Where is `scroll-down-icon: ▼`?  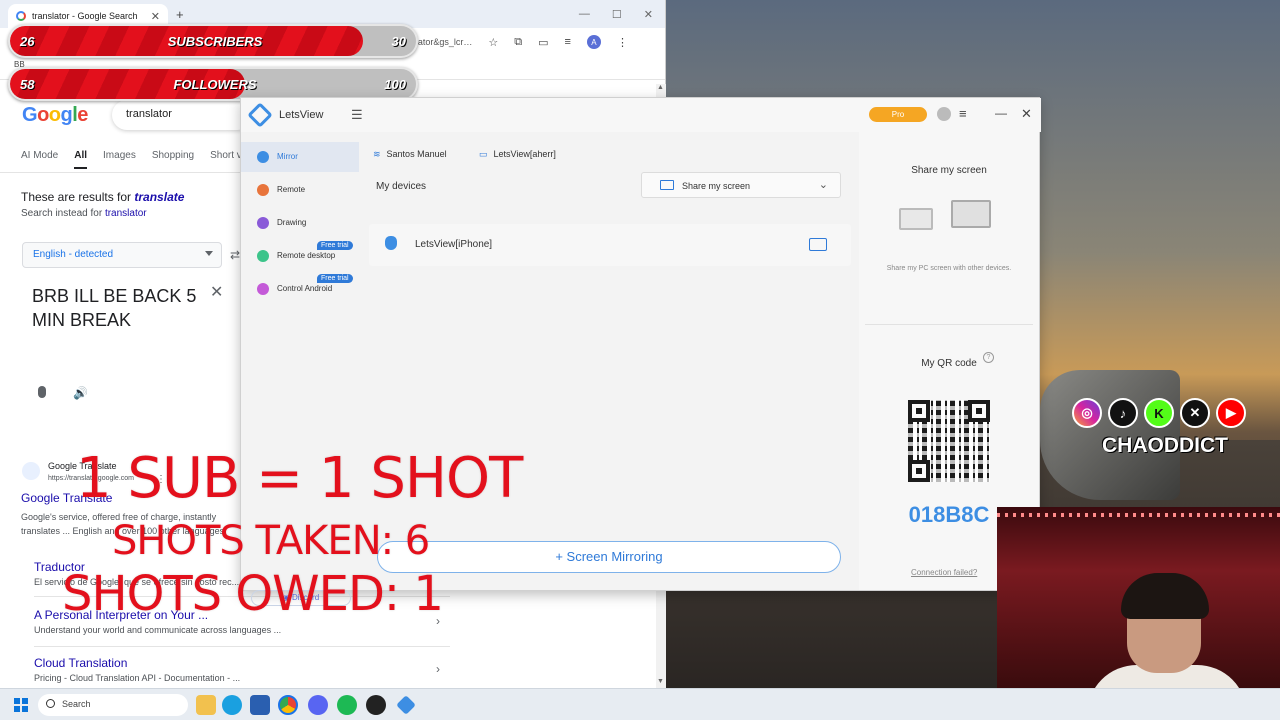
scroll-down-icon: ▼ is located at coordinates (660, 681).